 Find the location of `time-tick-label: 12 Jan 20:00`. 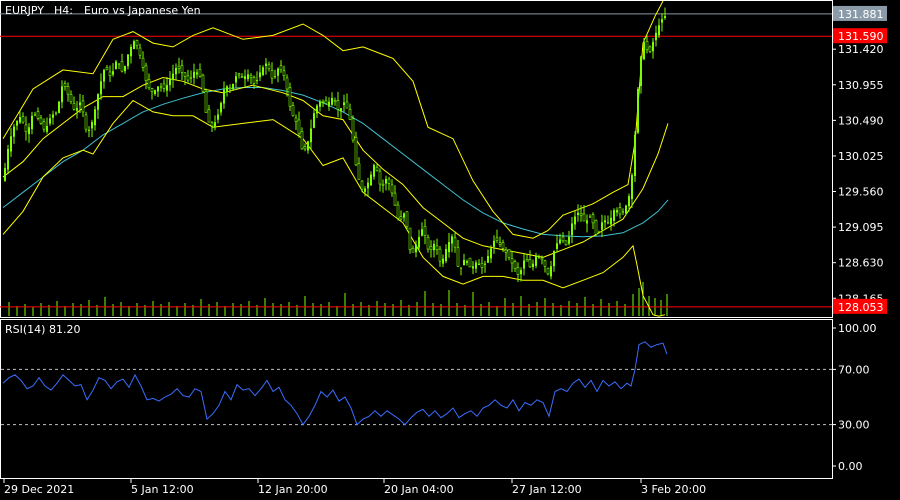

time-tick-label: 12 Jan 20:00 is located at coordinates (293, 489).